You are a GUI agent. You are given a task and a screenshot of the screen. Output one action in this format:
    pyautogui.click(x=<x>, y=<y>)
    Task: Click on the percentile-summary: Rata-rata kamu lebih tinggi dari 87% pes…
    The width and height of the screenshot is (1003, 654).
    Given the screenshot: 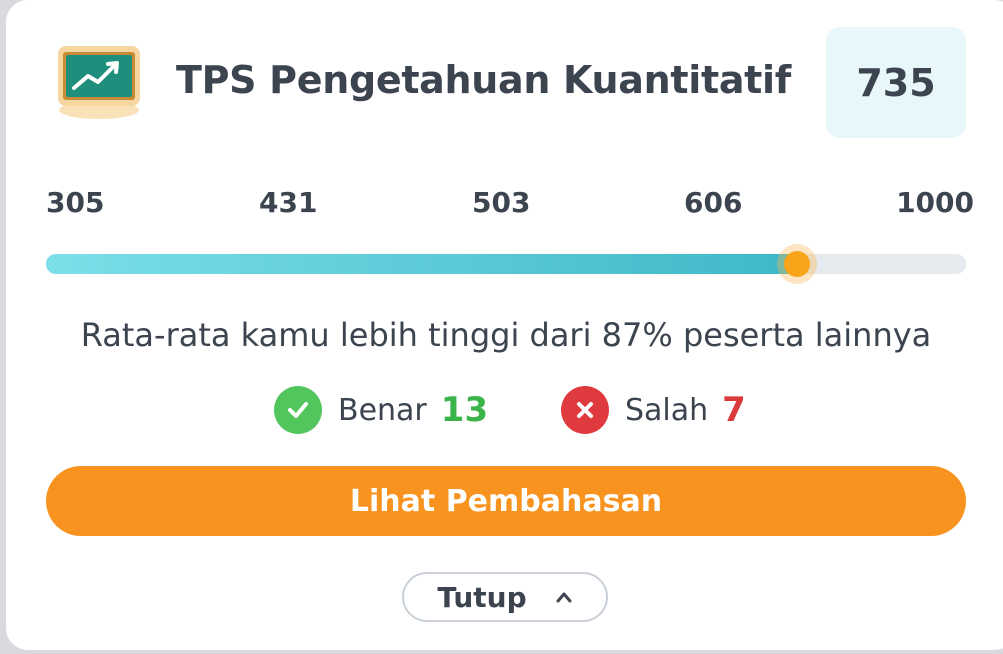 What is the action you would take?
    pyautogui.click(x=506, y=335)
    